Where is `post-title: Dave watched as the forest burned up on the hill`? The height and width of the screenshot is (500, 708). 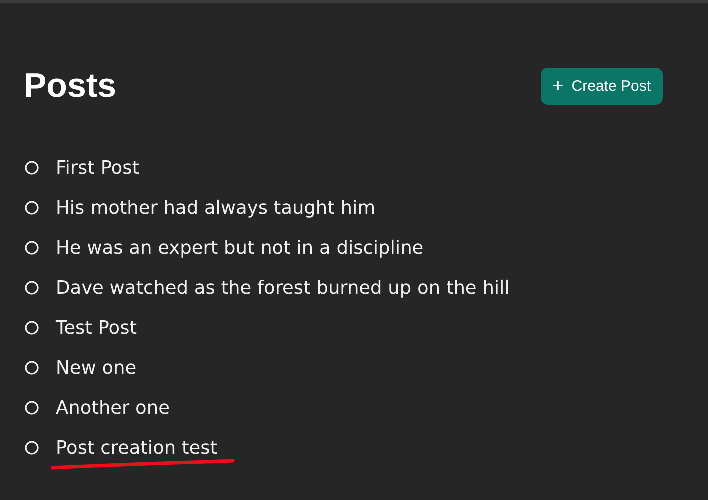 post-title: Dave watched as the forest burned up on the hill is located at coordinates (283, 288).